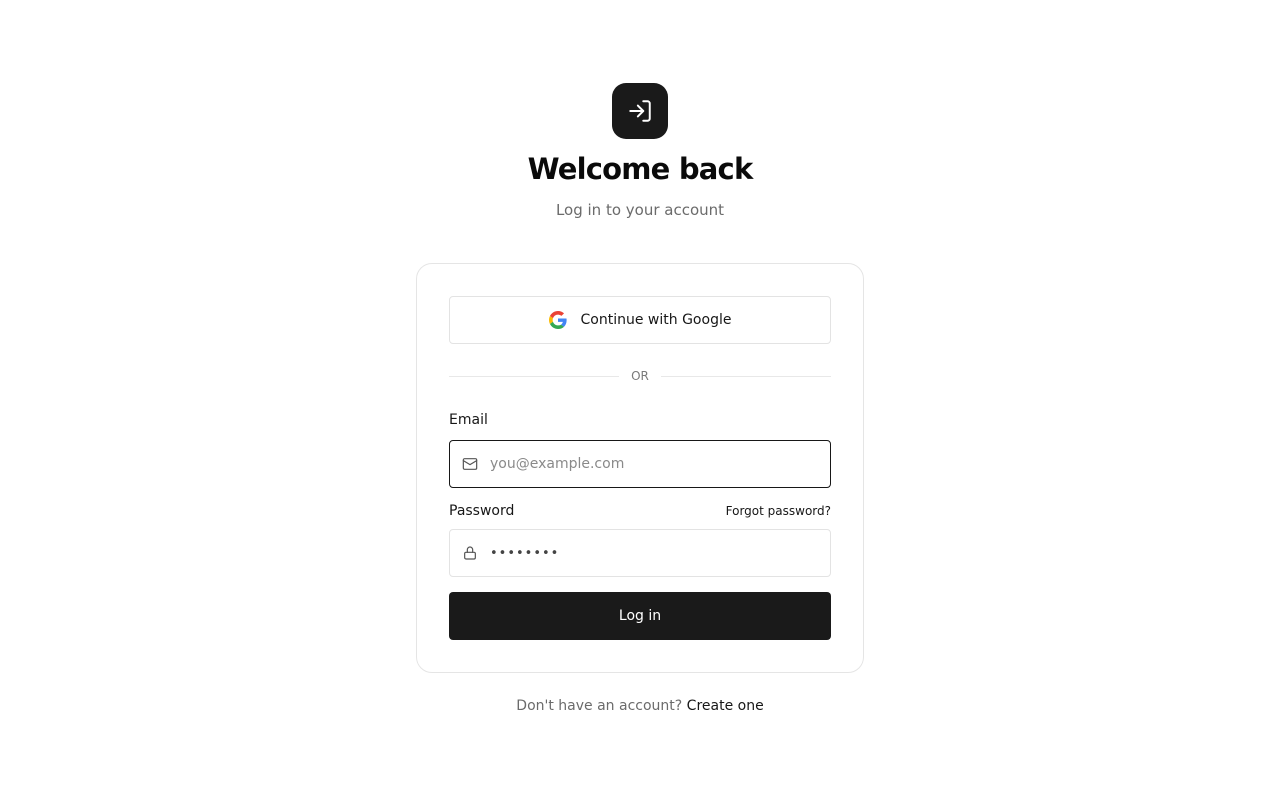 The width and height of the screenshot is (1280, 800). What do you see at coordinates (656, 320) in the screenshot?
I see `google-button-label: Continue with Google` at bounding box center [656, 320].